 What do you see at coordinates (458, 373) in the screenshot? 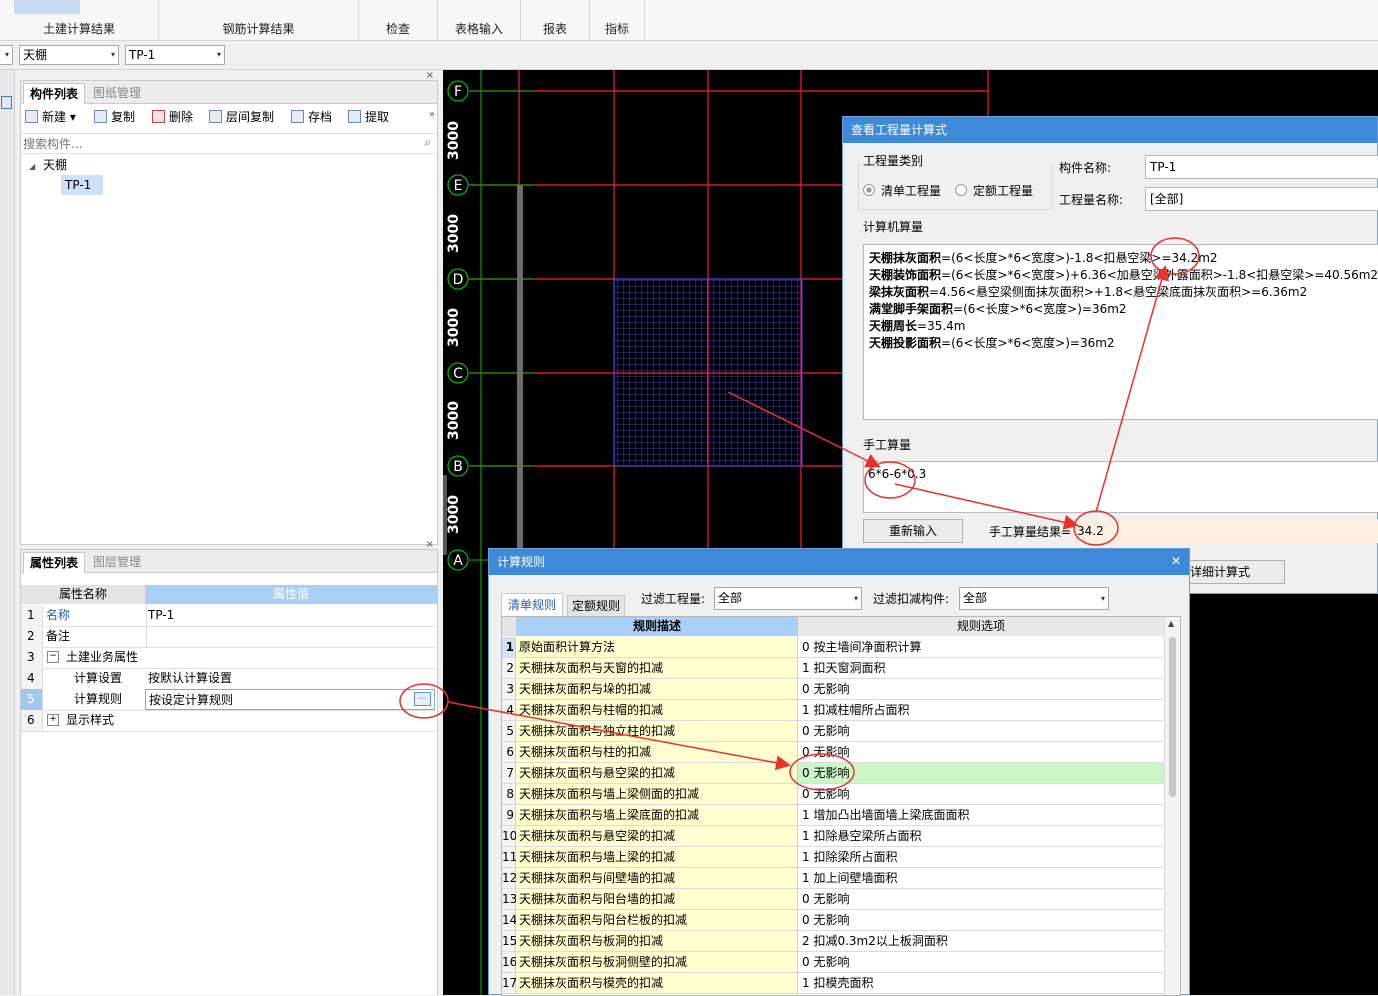
I see `axis-bubble-c: C` at bounding box center [458, 373].